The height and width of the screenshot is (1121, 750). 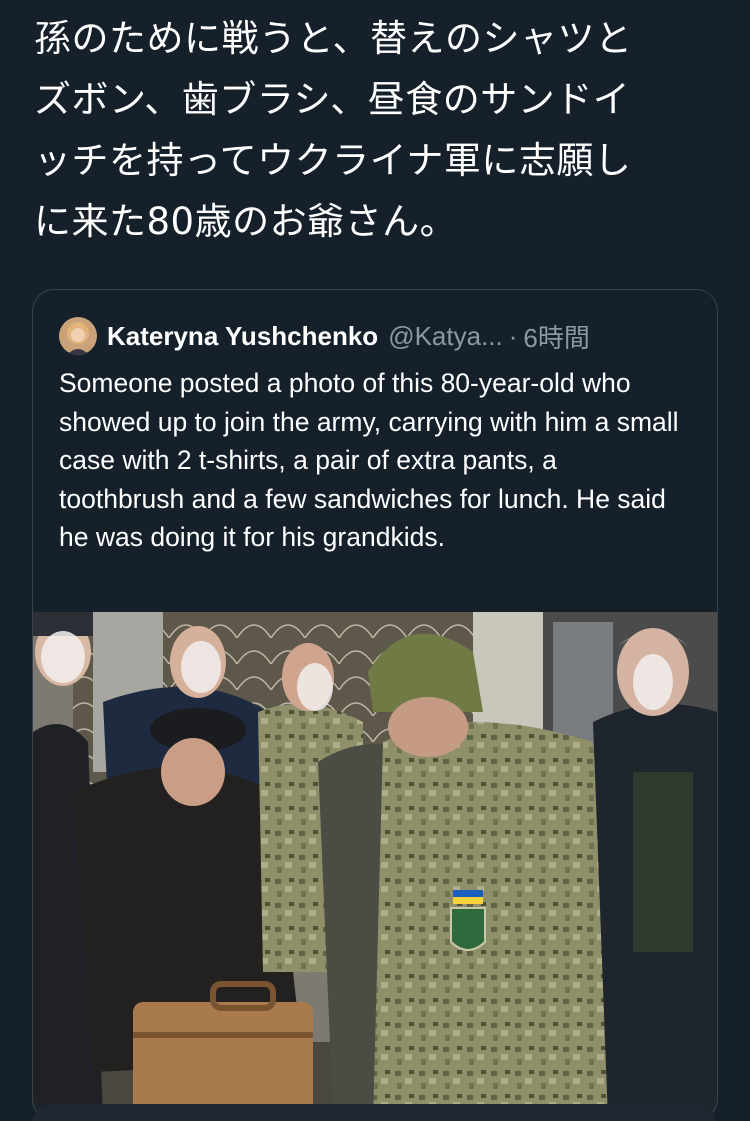 I want to click on timestamp: 6時間, so click(x=556, y=336).